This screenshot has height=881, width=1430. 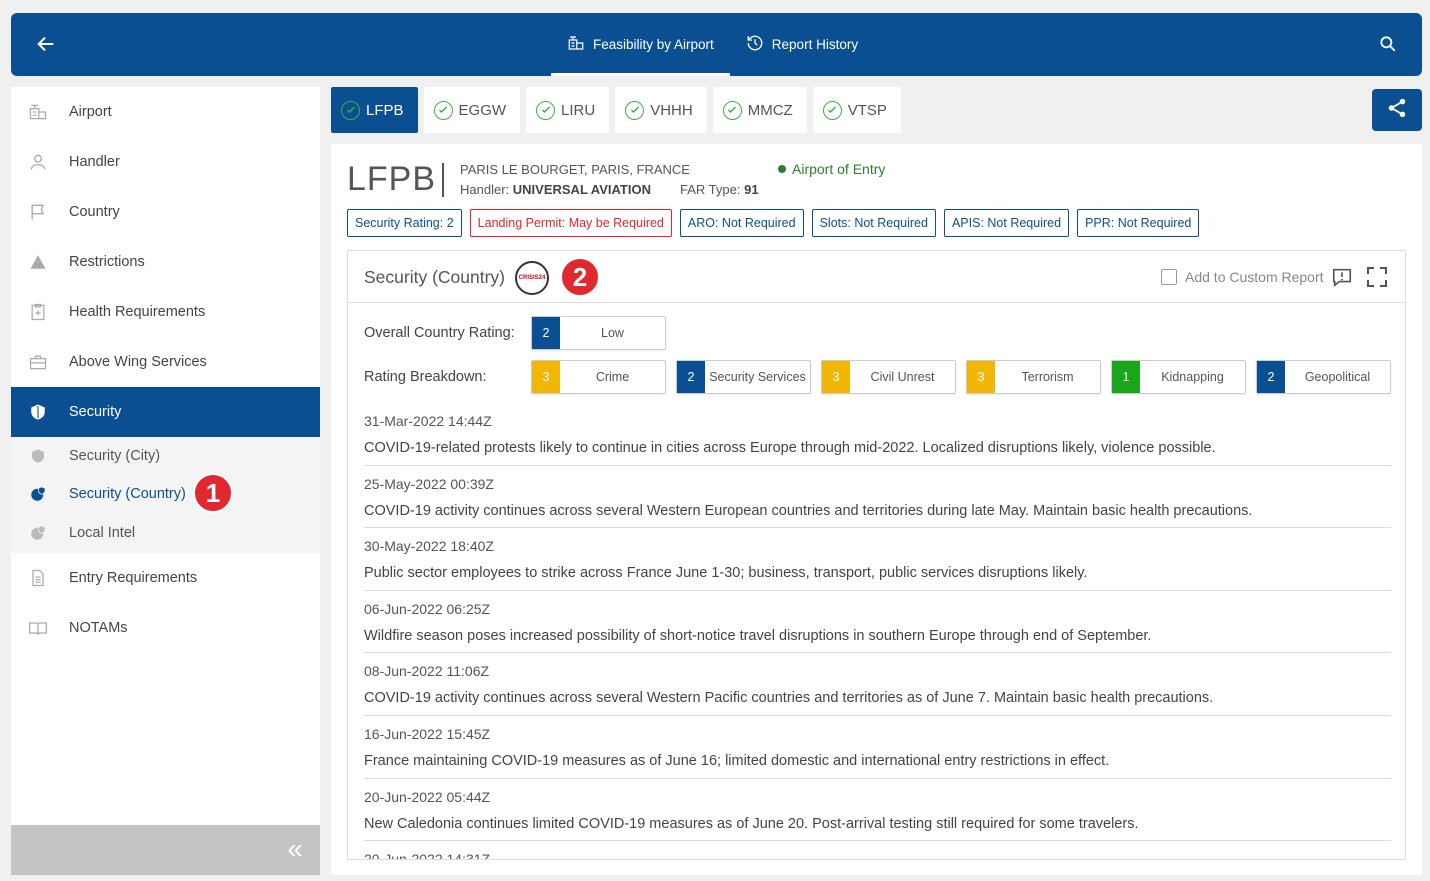 I want to click on back-arrow-icon, so click(x=46, y=44).